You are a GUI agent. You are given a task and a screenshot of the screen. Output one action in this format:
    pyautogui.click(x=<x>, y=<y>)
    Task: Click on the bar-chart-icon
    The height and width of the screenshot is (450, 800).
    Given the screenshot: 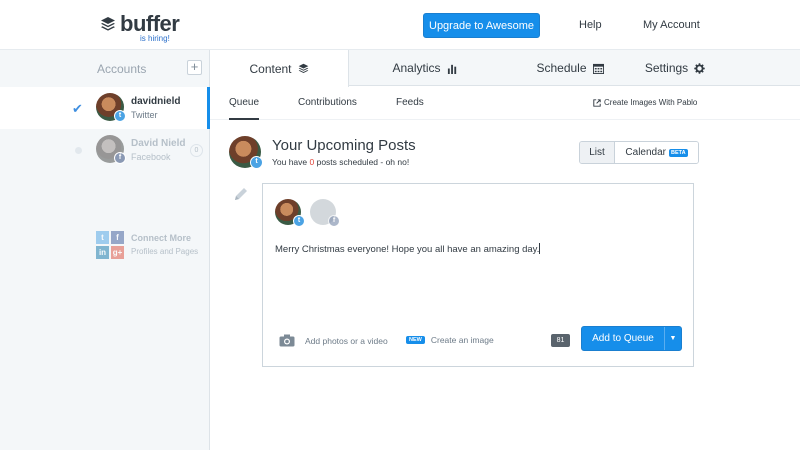 What is the action you would take?
    pyautogui.click(x=452, y=68)
    